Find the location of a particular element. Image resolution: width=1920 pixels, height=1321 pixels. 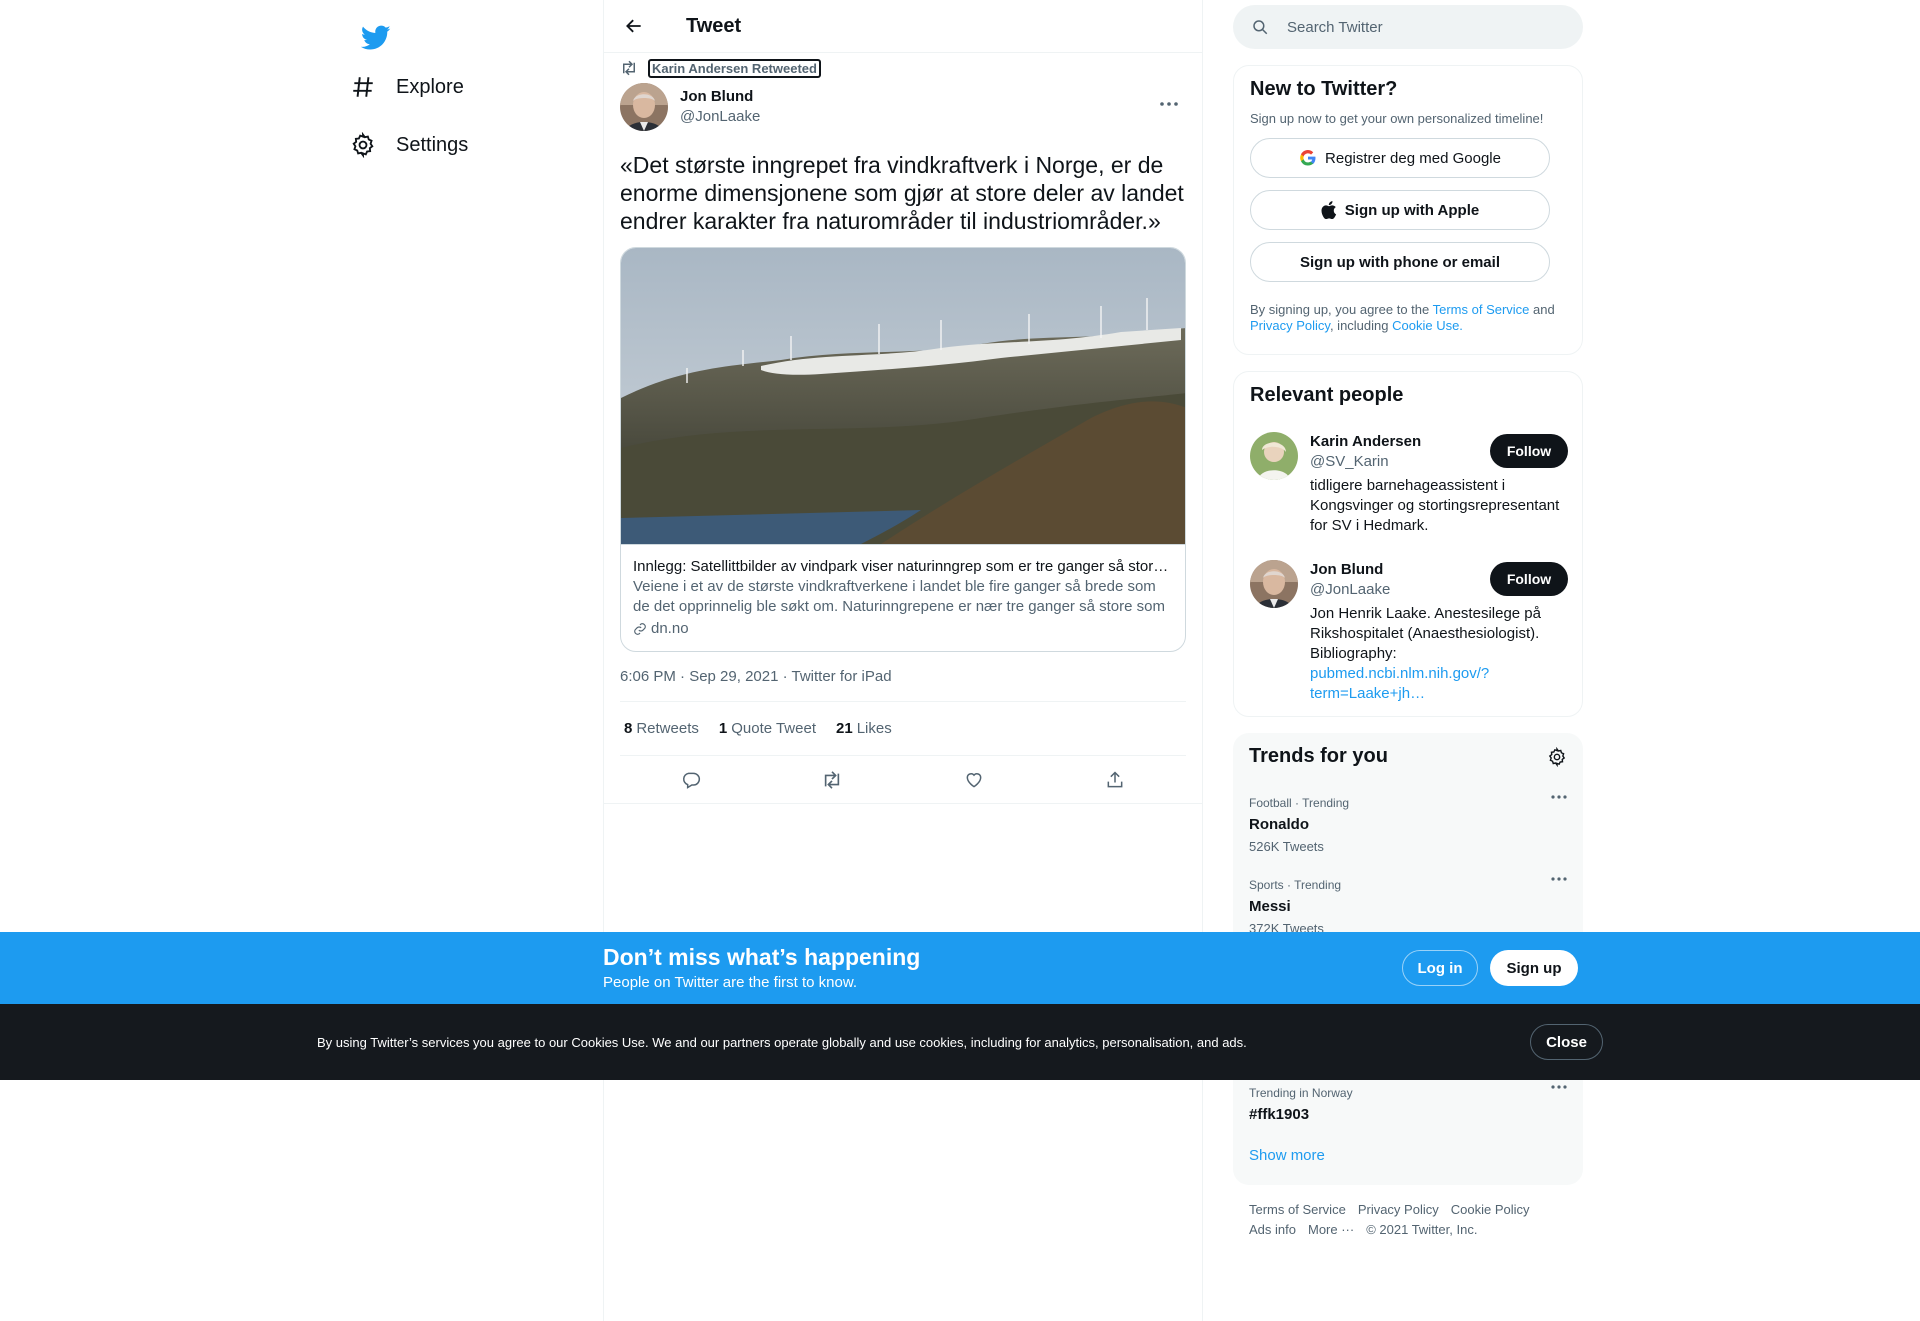

apple-icon is located at coordinates (1329, 210).